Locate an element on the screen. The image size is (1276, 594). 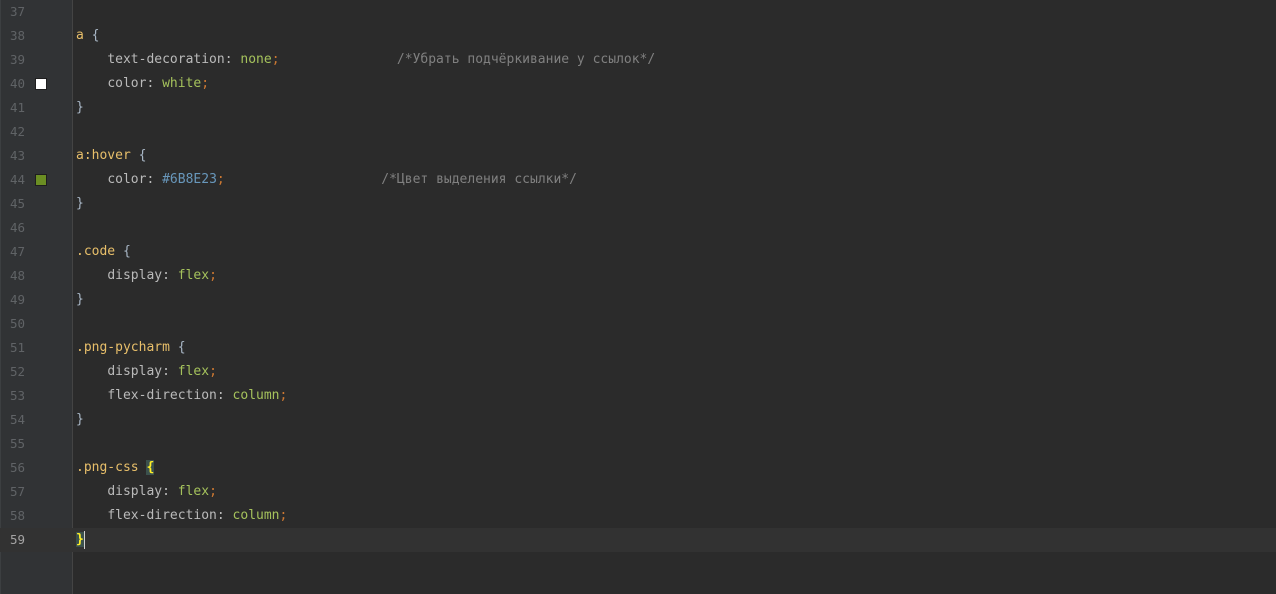
code-line: 51 .png-pycharm { is located at coordinates (638, 348).